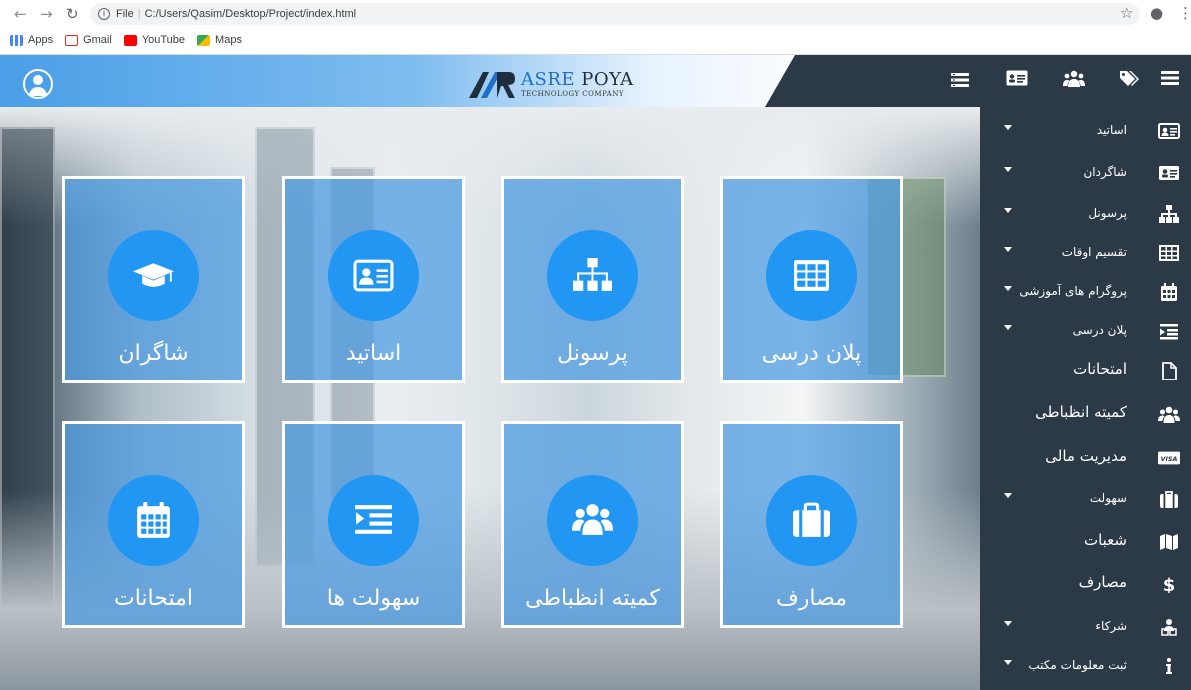 Image resolution: width=1191 pixels, height=690 pixels. What do you see at coordinates (219, 40) in the screenshot?
I see `bookmark-maps: Maps` at bounding box center [219, 40].